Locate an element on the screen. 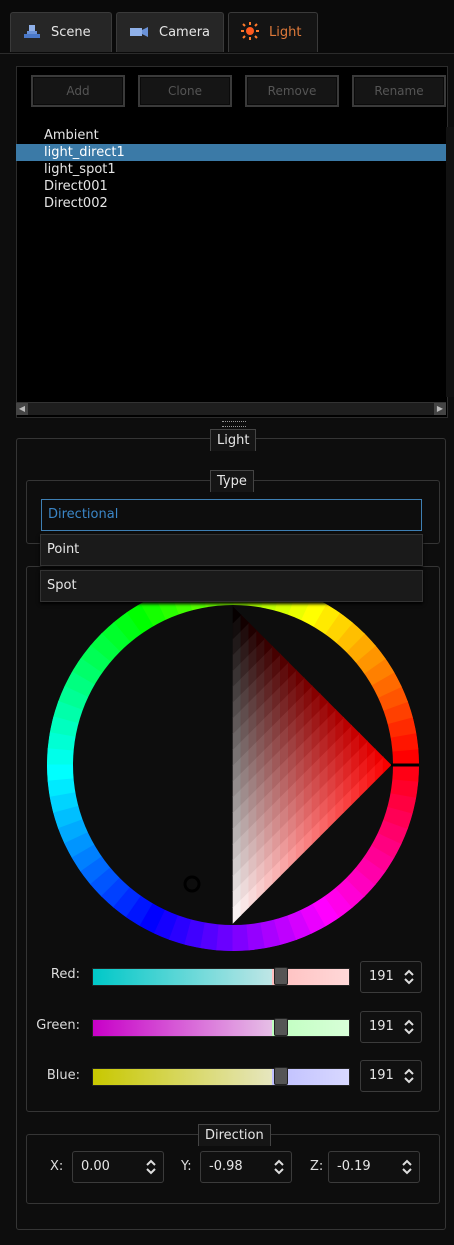 The height and width of the screenshot is (1245, 454). dropdown-option-point: Point is located at coordinates (231, 550).